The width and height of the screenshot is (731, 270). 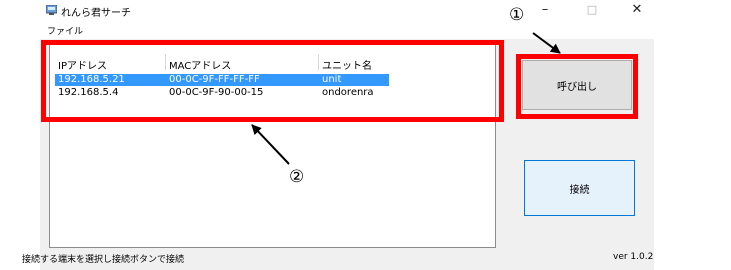 I want to click on arrow-to-device-list, so click(x=270, y=144).